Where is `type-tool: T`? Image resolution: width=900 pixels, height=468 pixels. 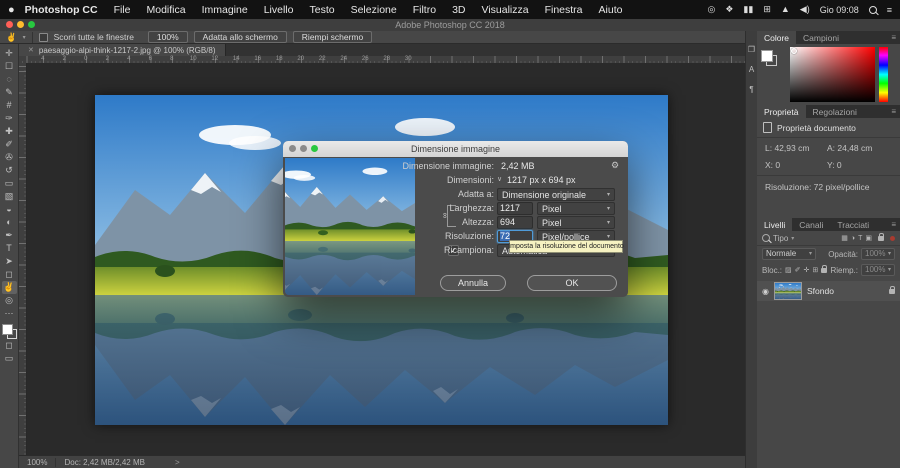 type-tool: T is located at coordinates (9, 248).